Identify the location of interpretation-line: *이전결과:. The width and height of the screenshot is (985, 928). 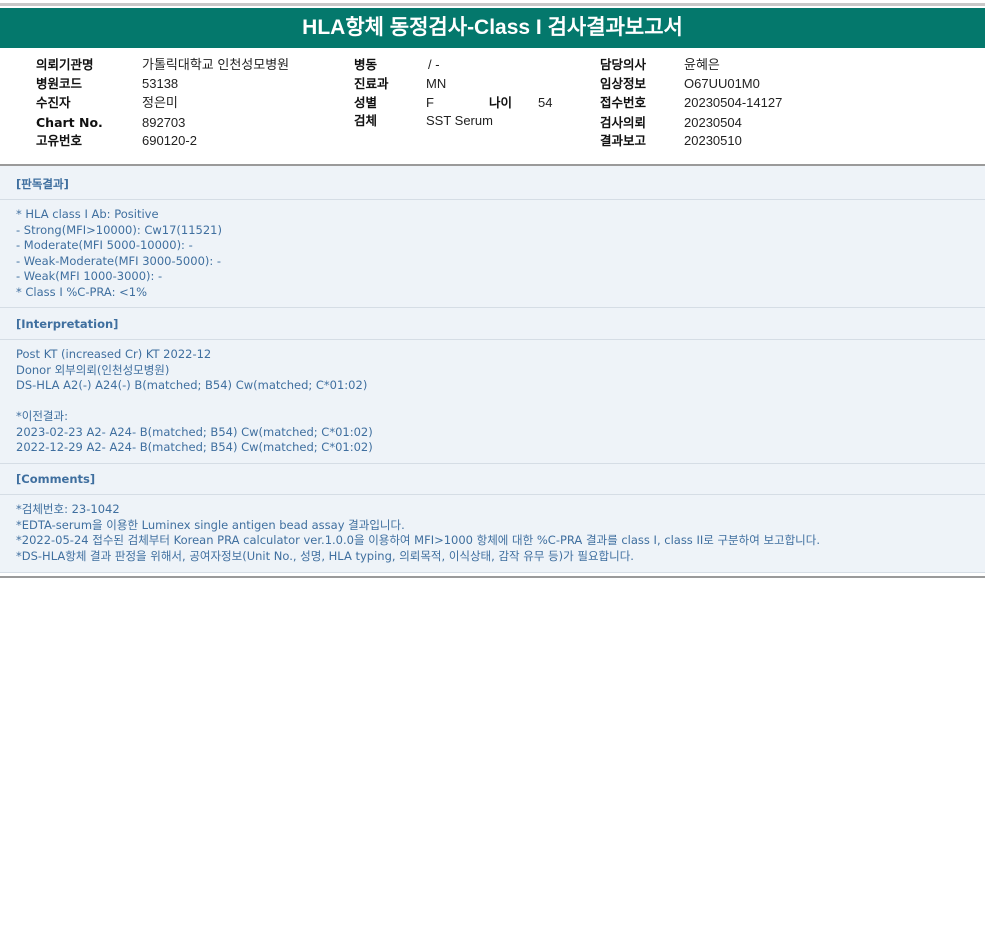
(42, 416).